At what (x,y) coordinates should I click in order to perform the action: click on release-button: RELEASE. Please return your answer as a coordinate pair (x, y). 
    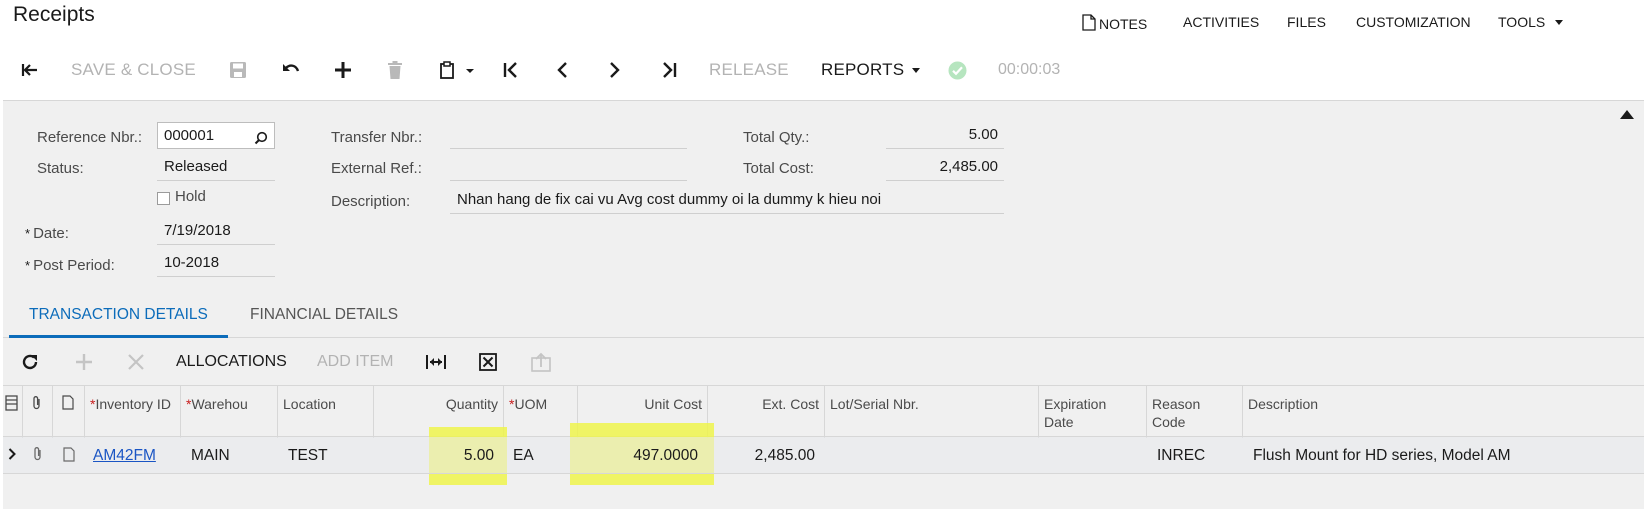
    Looking at the image, I should click on (749, 70).